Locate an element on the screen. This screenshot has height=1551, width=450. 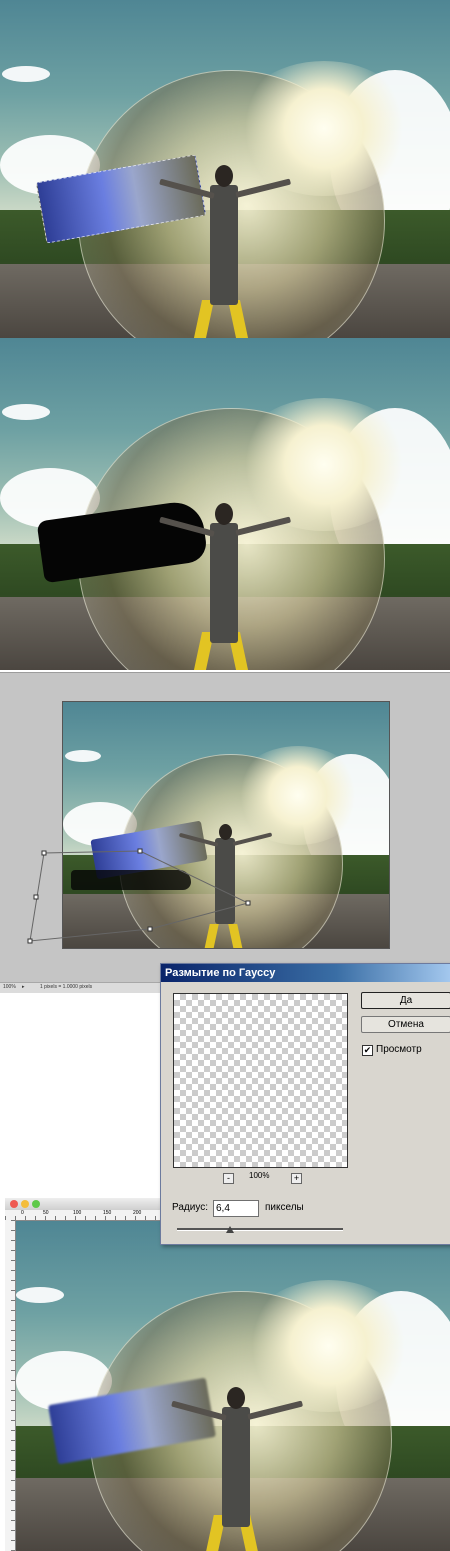
zoom-level: 100% is located at coordinates (259, 1175).